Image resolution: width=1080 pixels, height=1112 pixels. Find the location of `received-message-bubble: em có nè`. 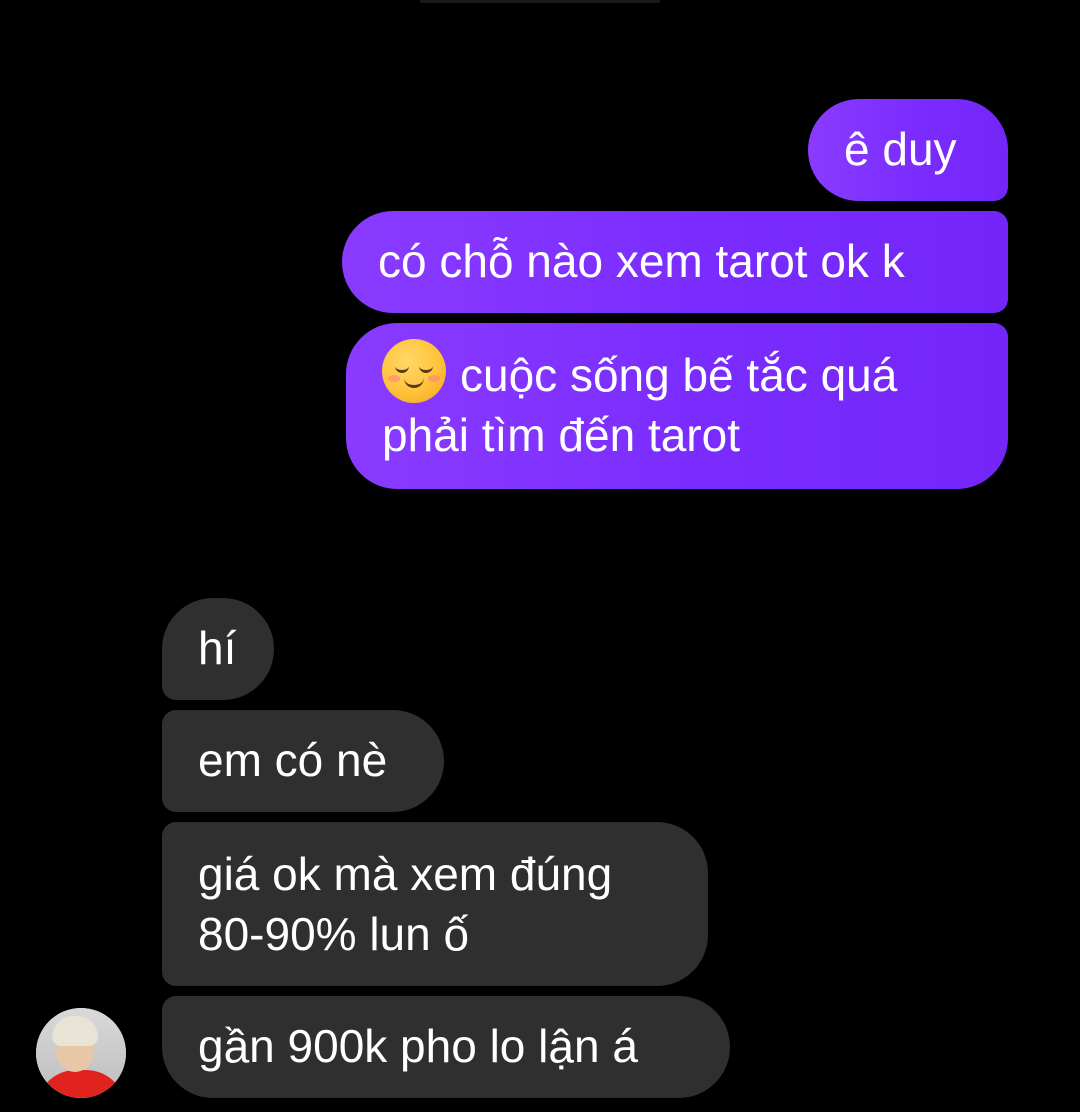

received-message-bubble: em có nè is located at coordinates (303, 761).